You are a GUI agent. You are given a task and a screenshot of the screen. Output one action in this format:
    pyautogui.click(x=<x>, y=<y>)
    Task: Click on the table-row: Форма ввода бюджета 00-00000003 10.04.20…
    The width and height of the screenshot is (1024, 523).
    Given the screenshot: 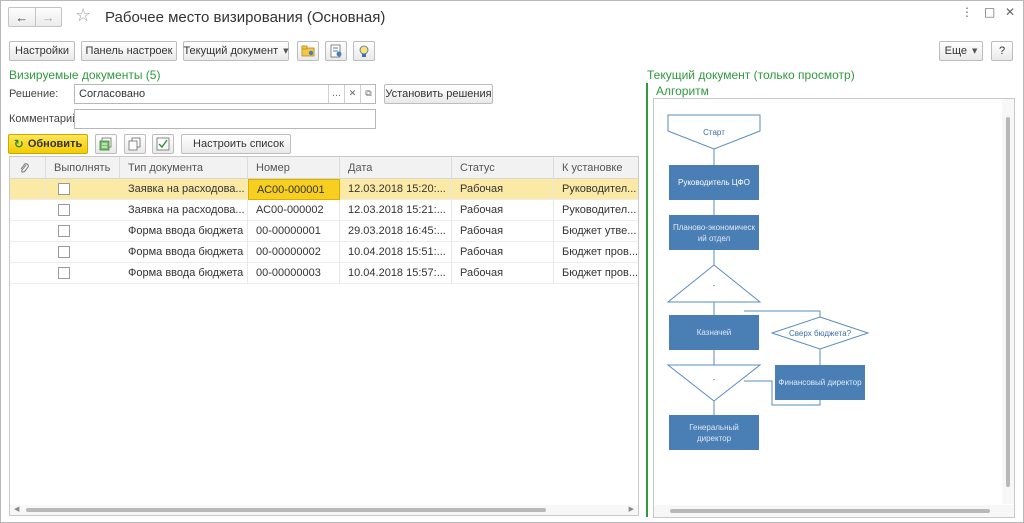 What is the action you would take?
    pyautogui.click(x=324, y=273)
    